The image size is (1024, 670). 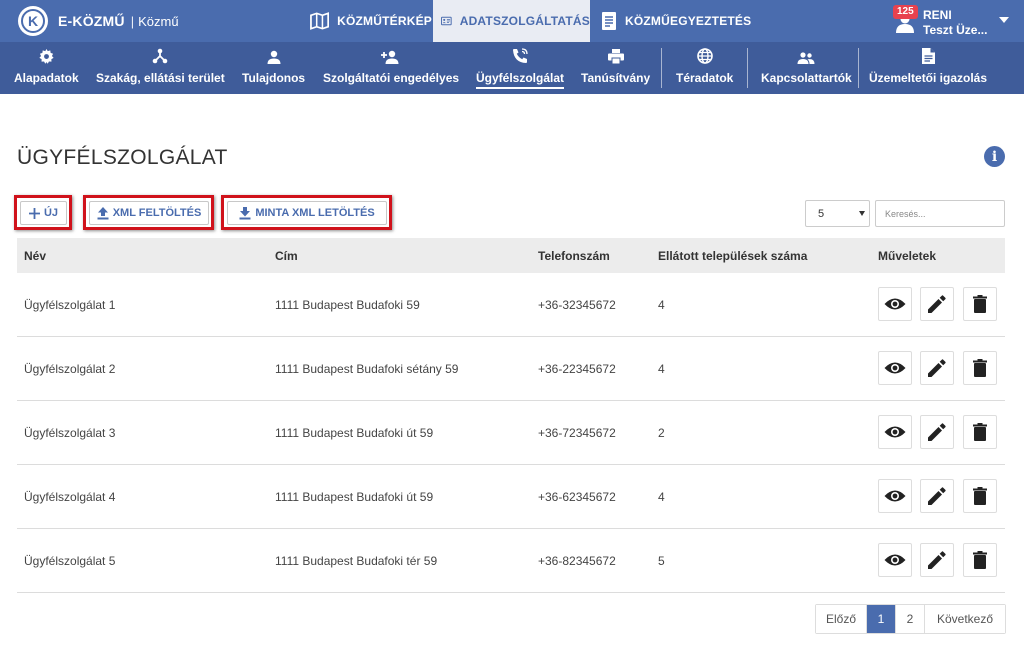 What do you see at coordinates (616, 78) in the screenshot?
I see `nav-label: Tanúsítvány` at bounding box center [616, 78].